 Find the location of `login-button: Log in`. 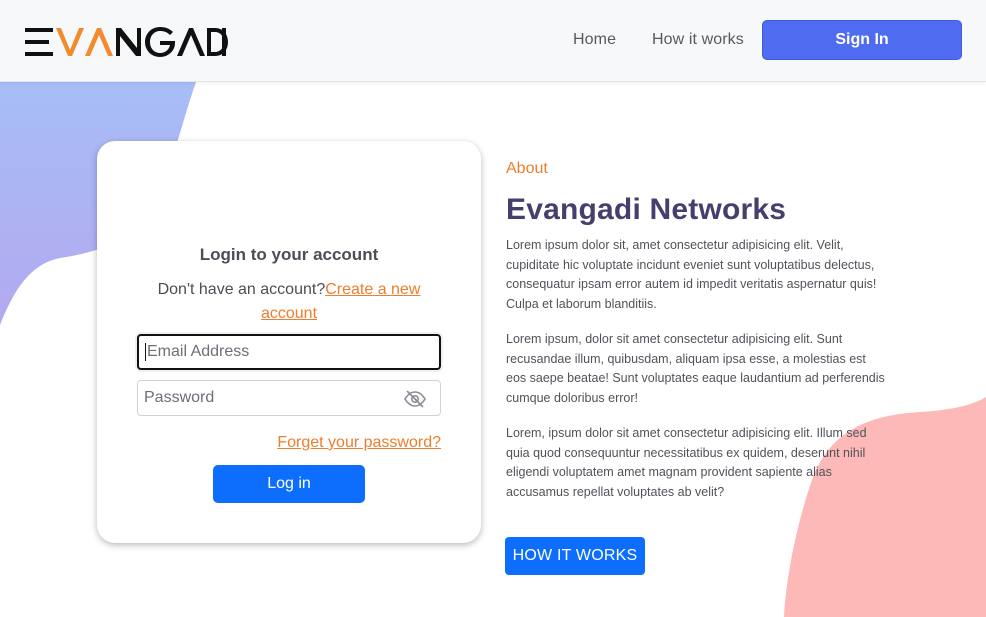

login-button: Log in is located at coordinates (289, 484).